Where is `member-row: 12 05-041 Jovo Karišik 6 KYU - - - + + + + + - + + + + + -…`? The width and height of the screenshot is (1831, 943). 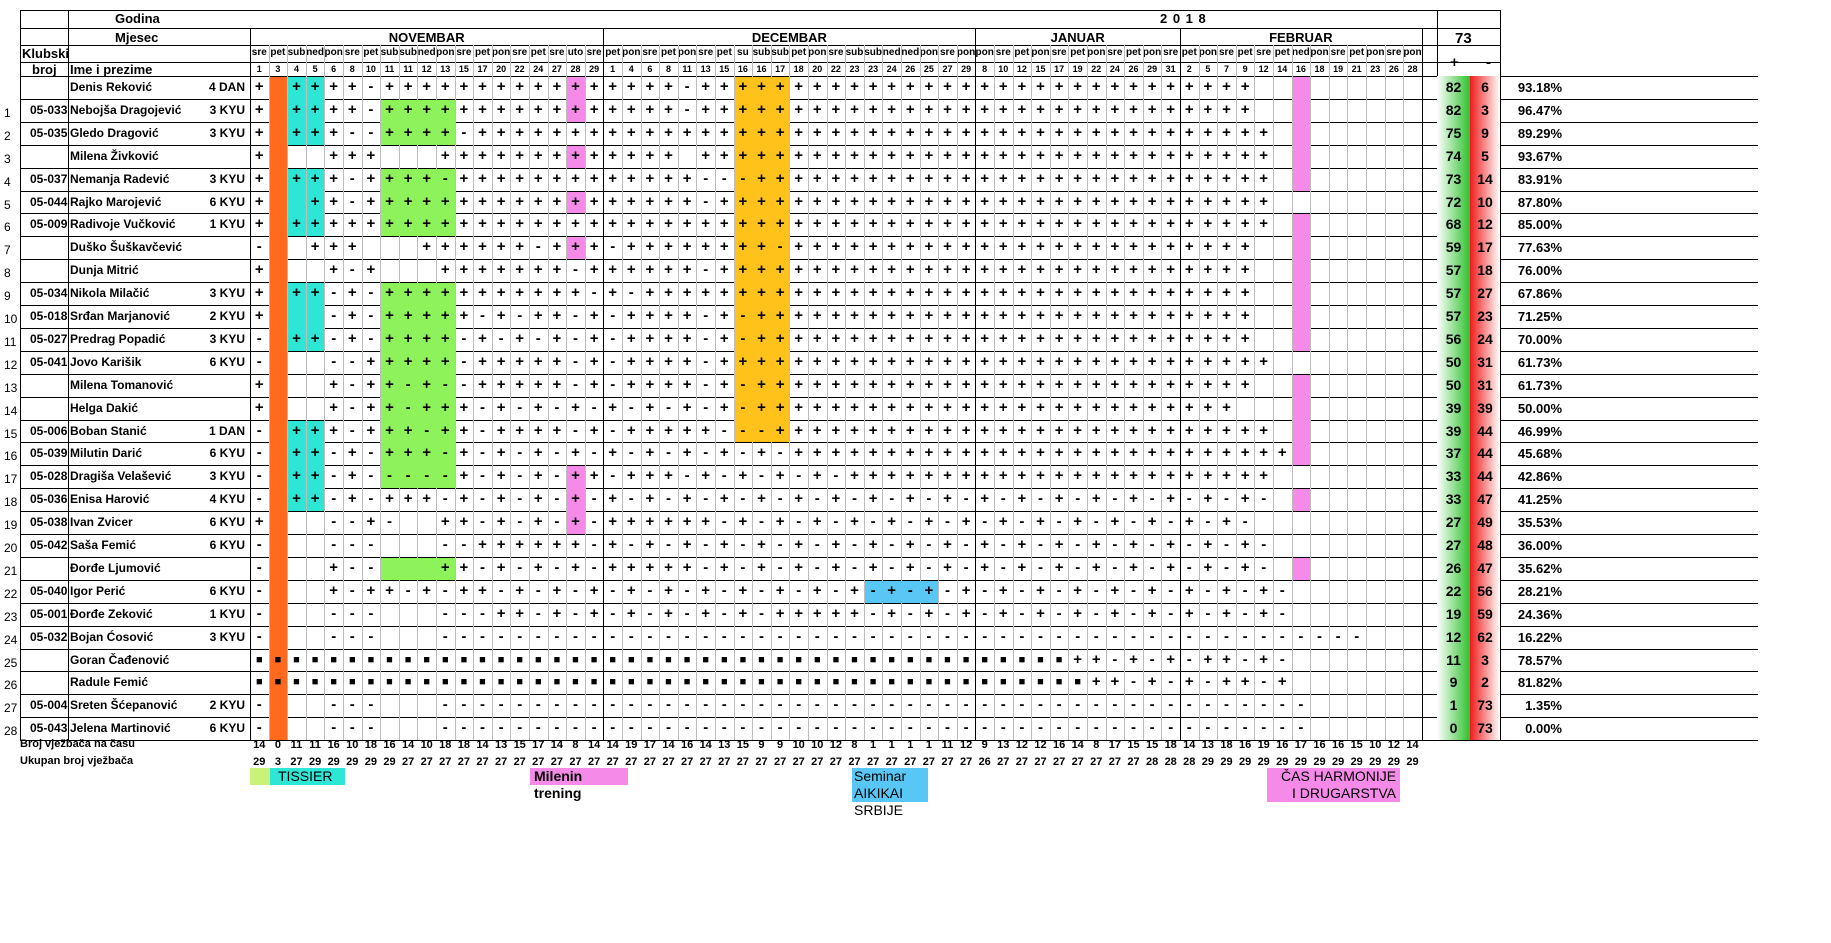 member-row: 12 05-041 Jovo Karišik 6 KYU - - - + + + + + - + + + + + -… is located at coordinates (915, 362).